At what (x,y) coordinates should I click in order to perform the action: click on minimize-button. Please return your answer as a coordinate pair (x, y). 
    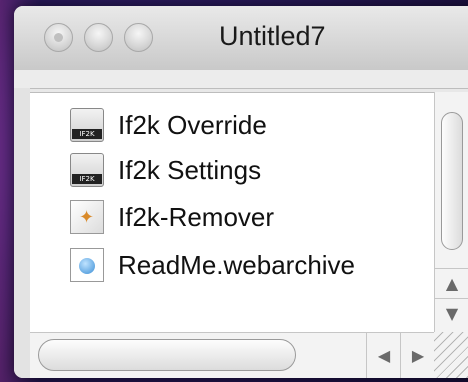
    Looking at the image, I should click on (98, 37).